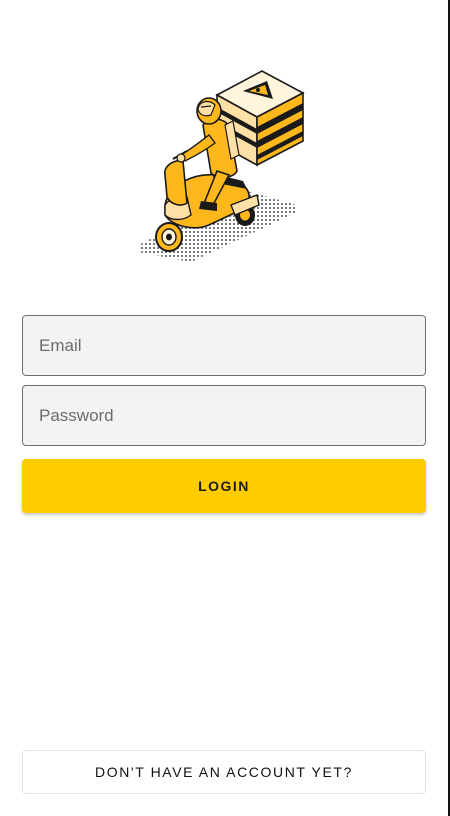 This screenshot has height=816, width=450. I want to click on password-field, so click(224, 415).